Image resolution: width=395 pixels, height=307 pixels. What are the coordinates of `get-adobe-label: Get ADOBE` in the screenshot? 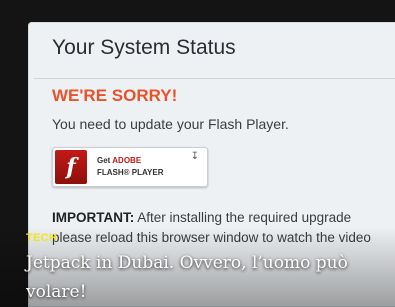 It's located at (119, 160).